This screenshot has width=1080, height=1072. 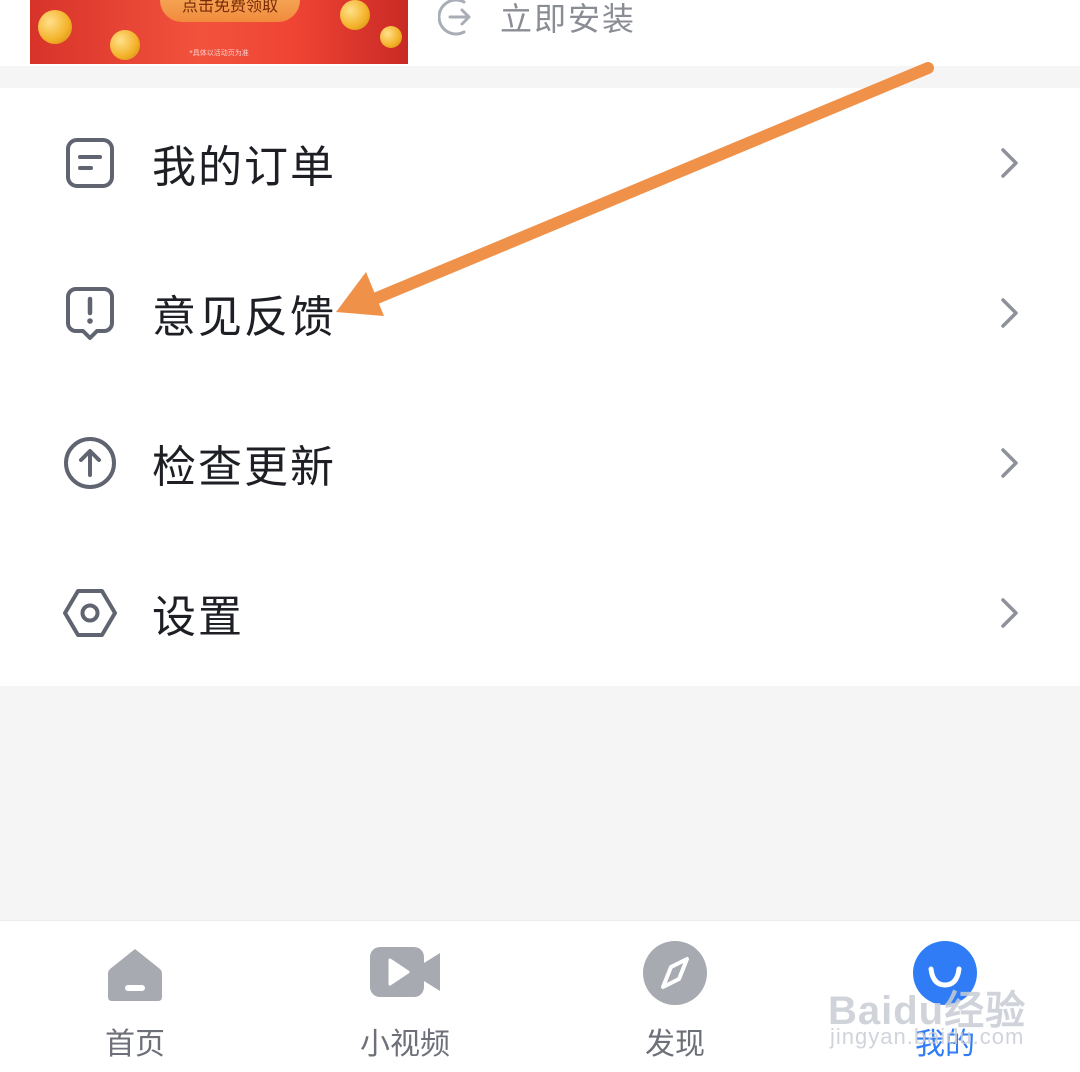 I want to click on tab-home: 首页, so click(x=135, y=996).